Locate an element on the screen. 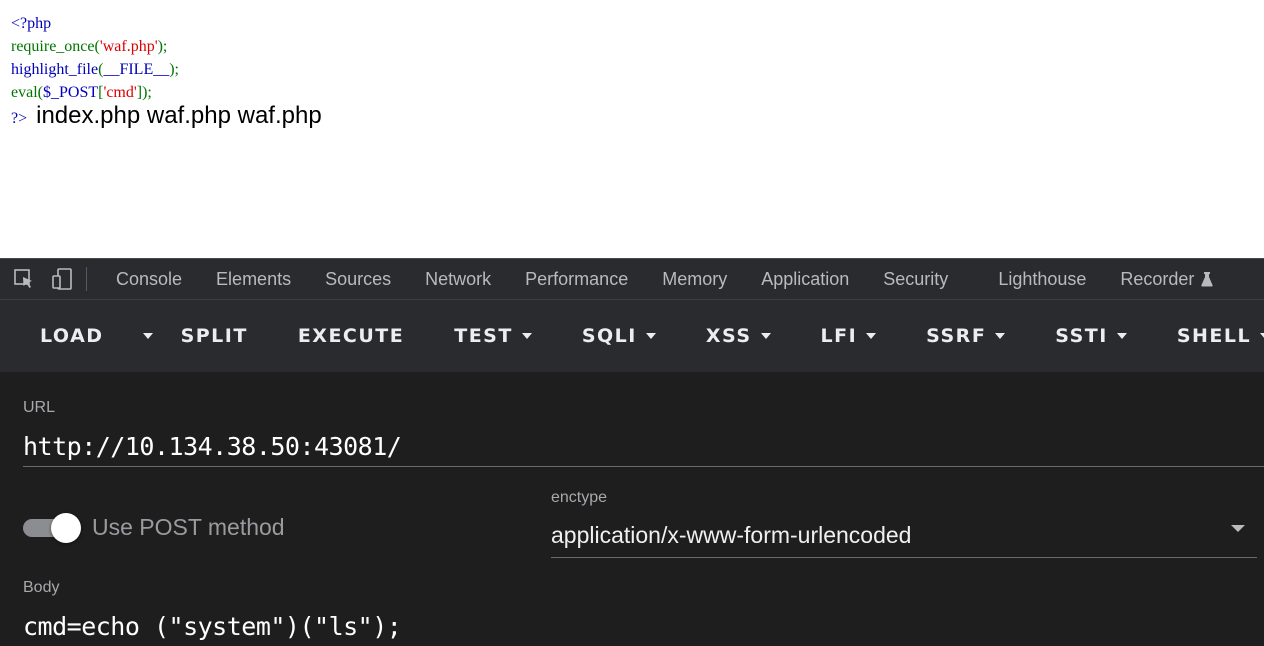 The width and height of the screenshot is (1264, 646). device-toolbar-icon is located at coordinates (62, 279).